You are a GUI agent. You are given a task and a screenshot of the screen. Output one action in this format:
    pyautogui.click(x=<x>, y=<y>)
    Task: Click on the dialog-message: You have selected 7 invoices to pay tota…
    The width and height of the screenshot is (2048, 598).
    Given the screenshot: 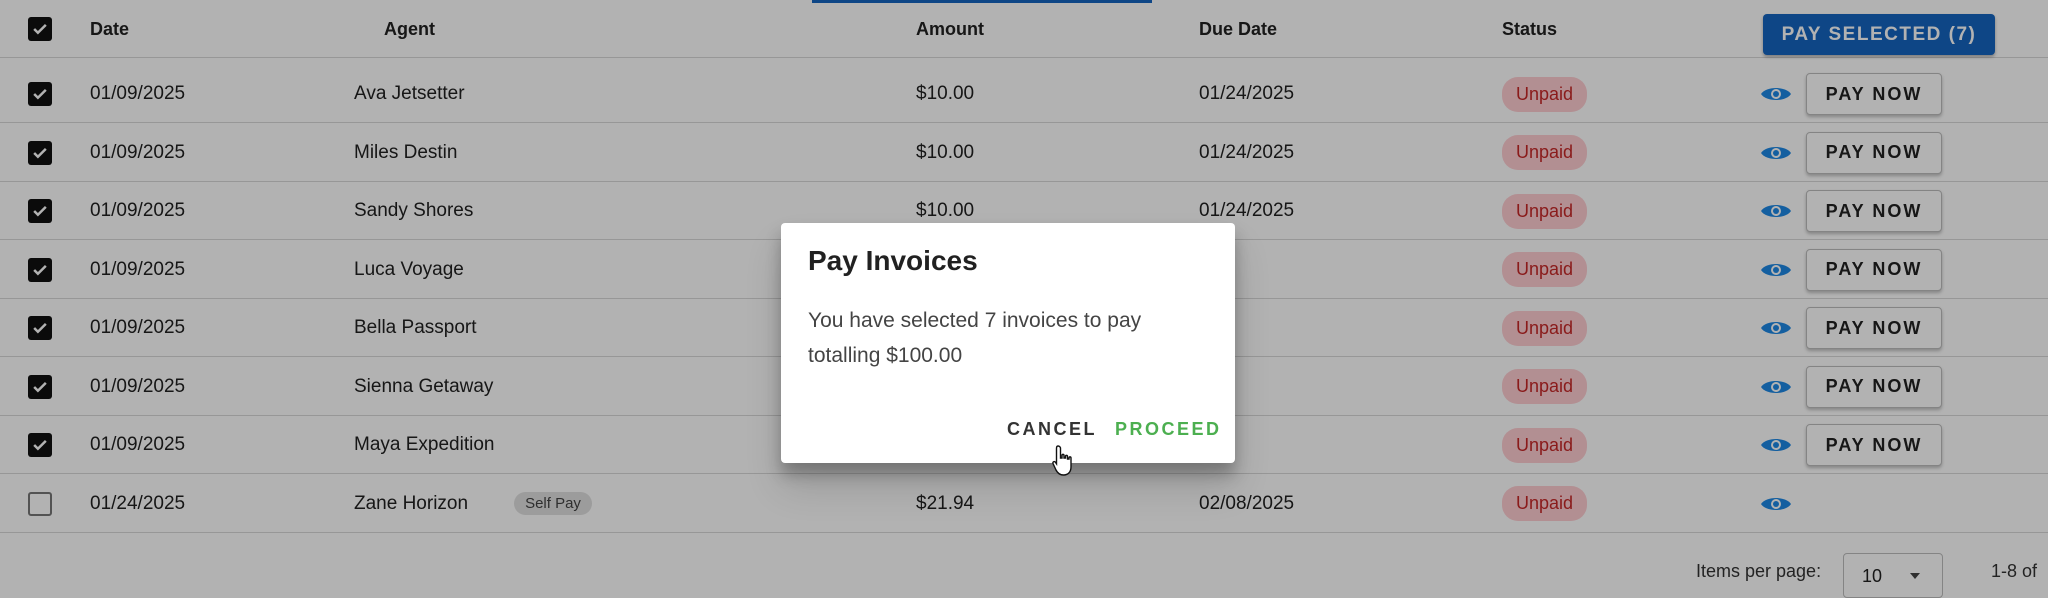 What is the action you would take?
    pyautogui.click(x=975, y=338)
    